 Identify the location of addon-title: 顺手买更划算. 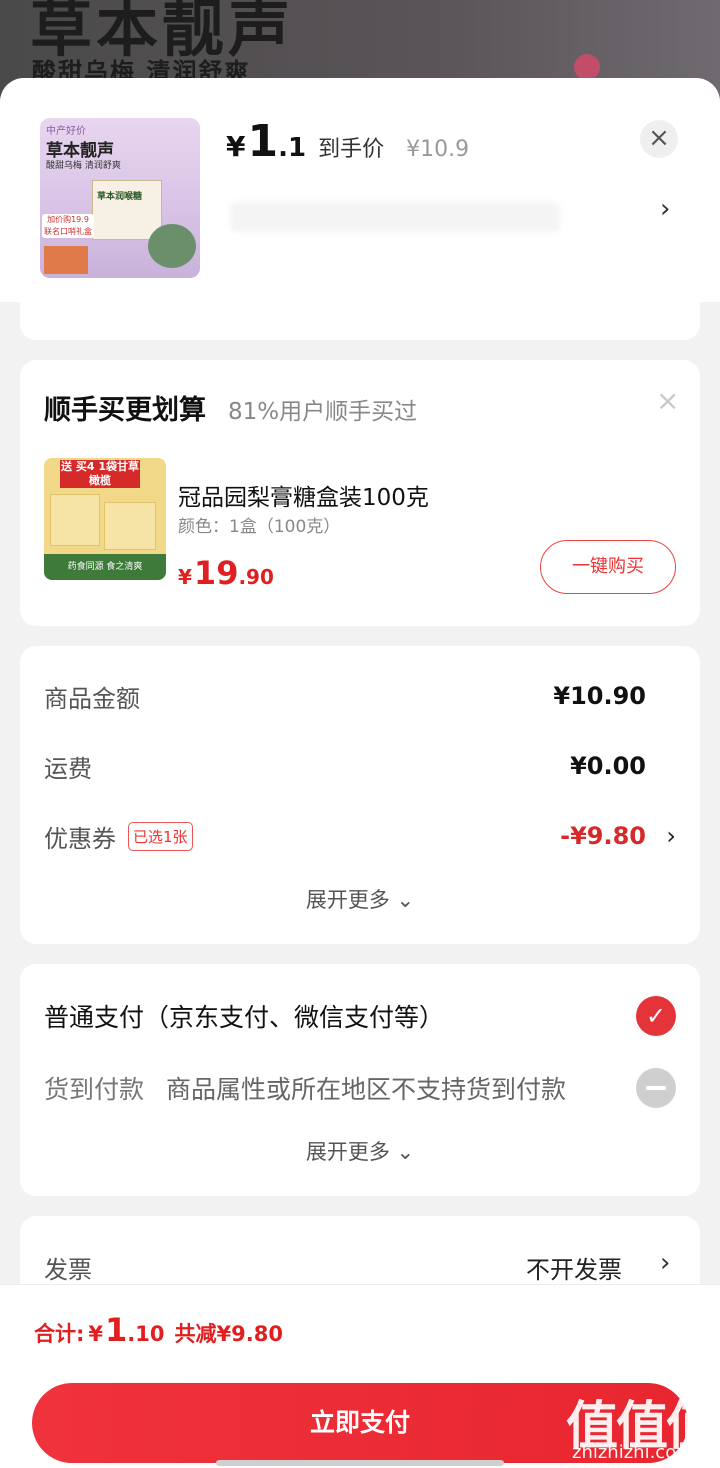
(125, 410).